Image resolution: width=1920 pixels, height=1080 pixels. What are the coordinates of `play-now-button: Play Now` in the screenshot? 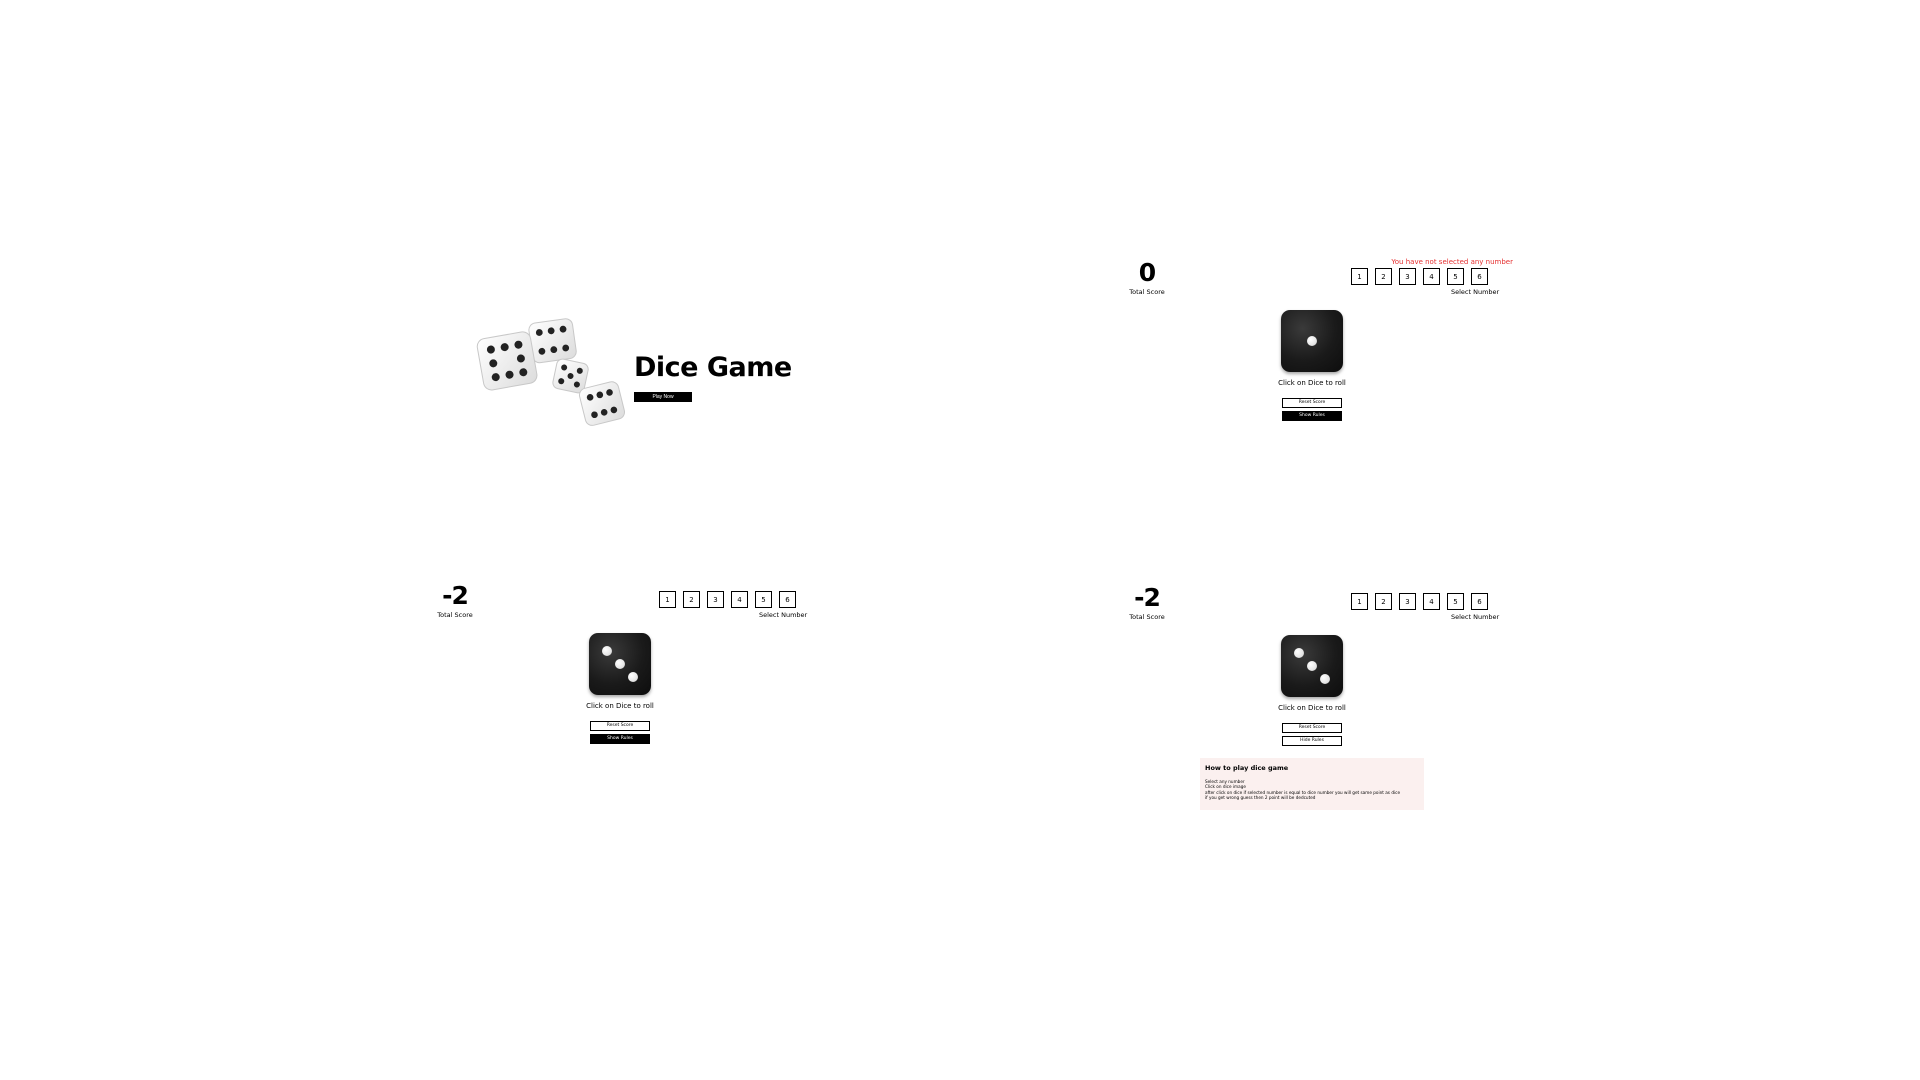 It's located at (663, 397).